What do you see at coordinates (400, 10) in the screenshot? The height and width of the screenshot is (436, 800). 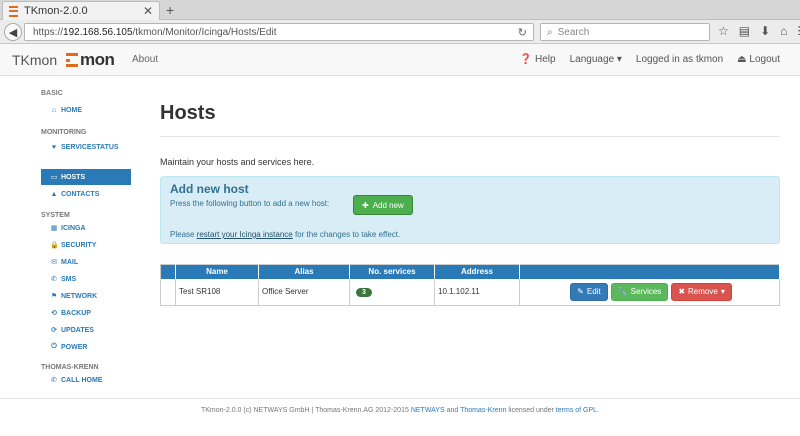 I see `browser-tabbar: TKmon-2.0.0 ✕ +` at bounding box center [400, 10].